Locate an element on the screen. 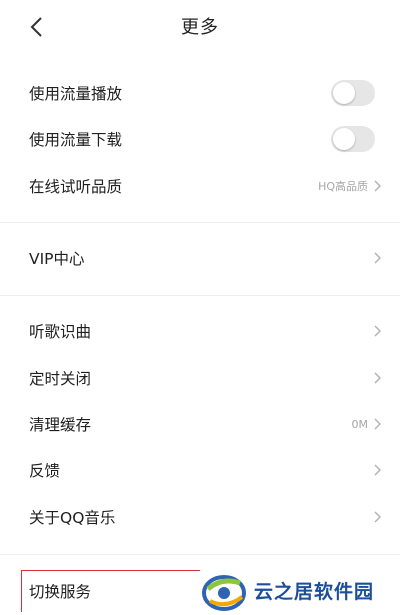 The image size is (400, 615). page-title: 更多 is located at coordinates (200, 27).